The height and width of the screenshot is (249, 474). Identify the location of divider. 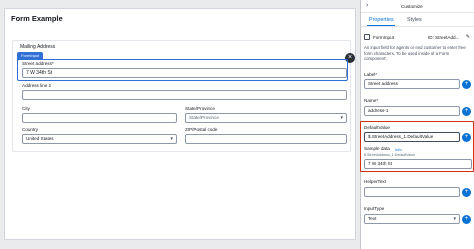
(417, 26).